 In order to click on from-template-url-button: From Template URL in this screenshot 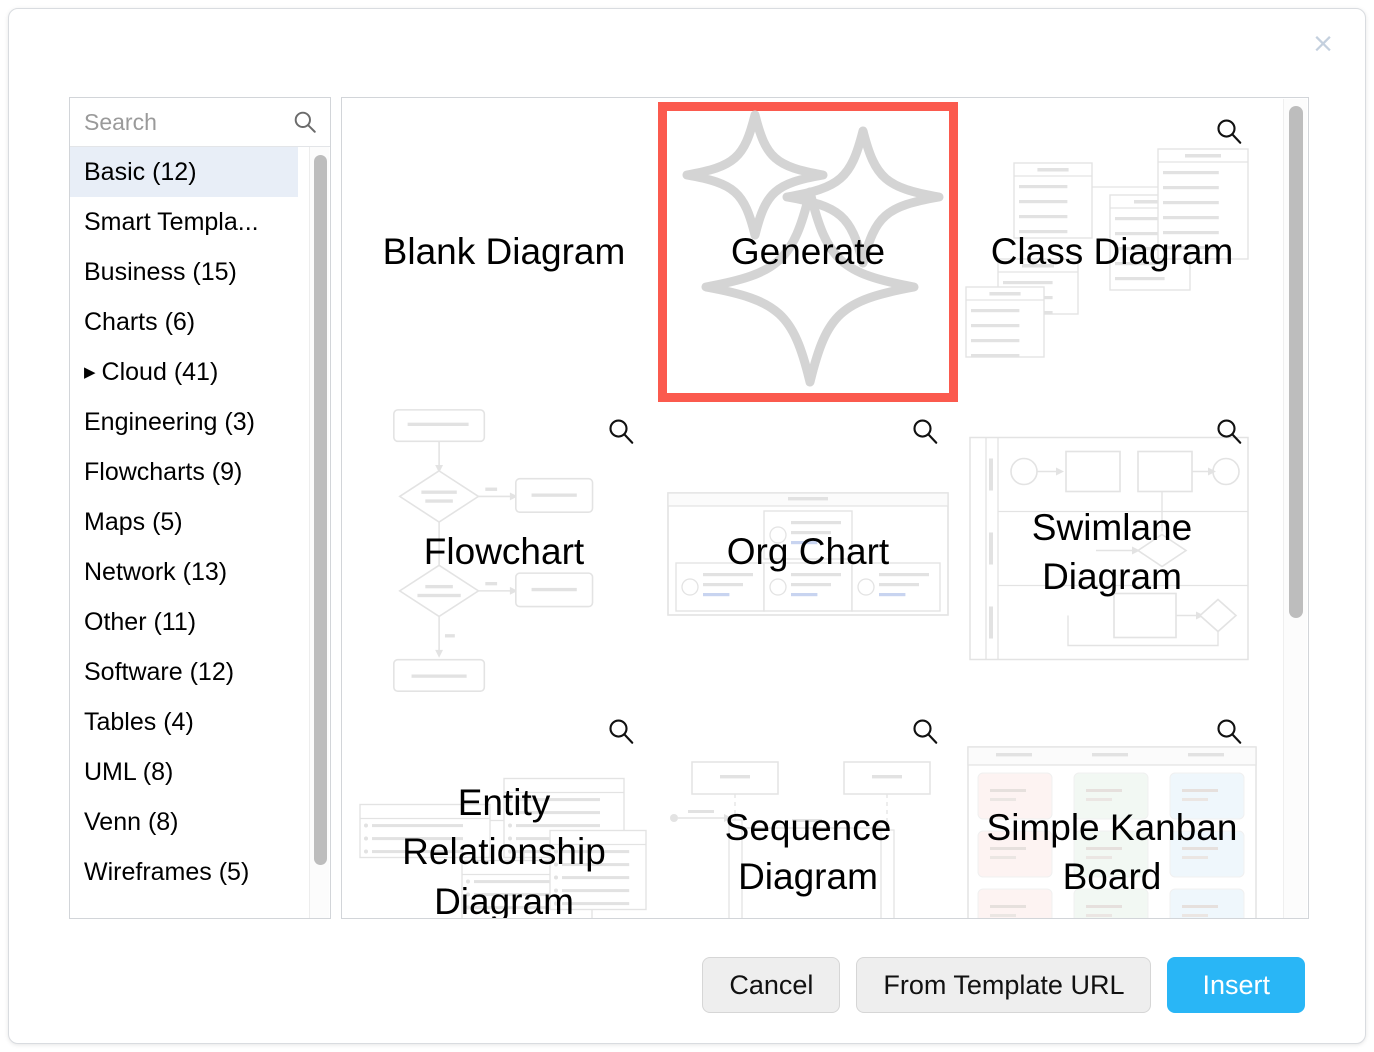, I will do `click(1004, 985)`.